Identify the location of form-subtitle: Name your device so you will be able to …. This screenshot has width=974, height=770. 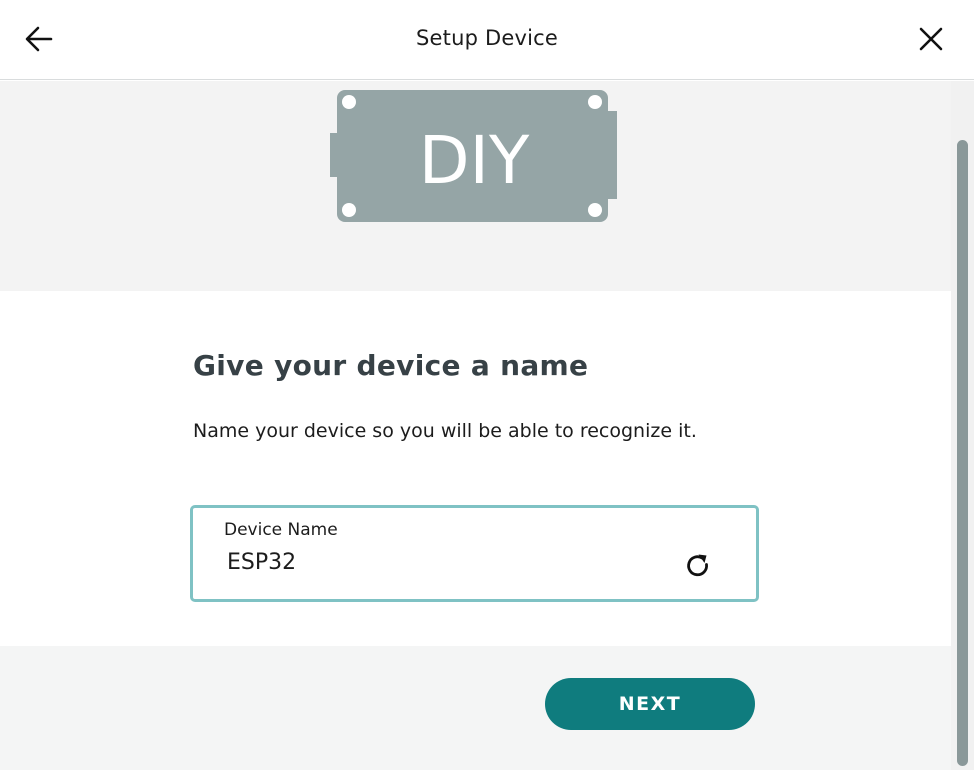
(445, 431).